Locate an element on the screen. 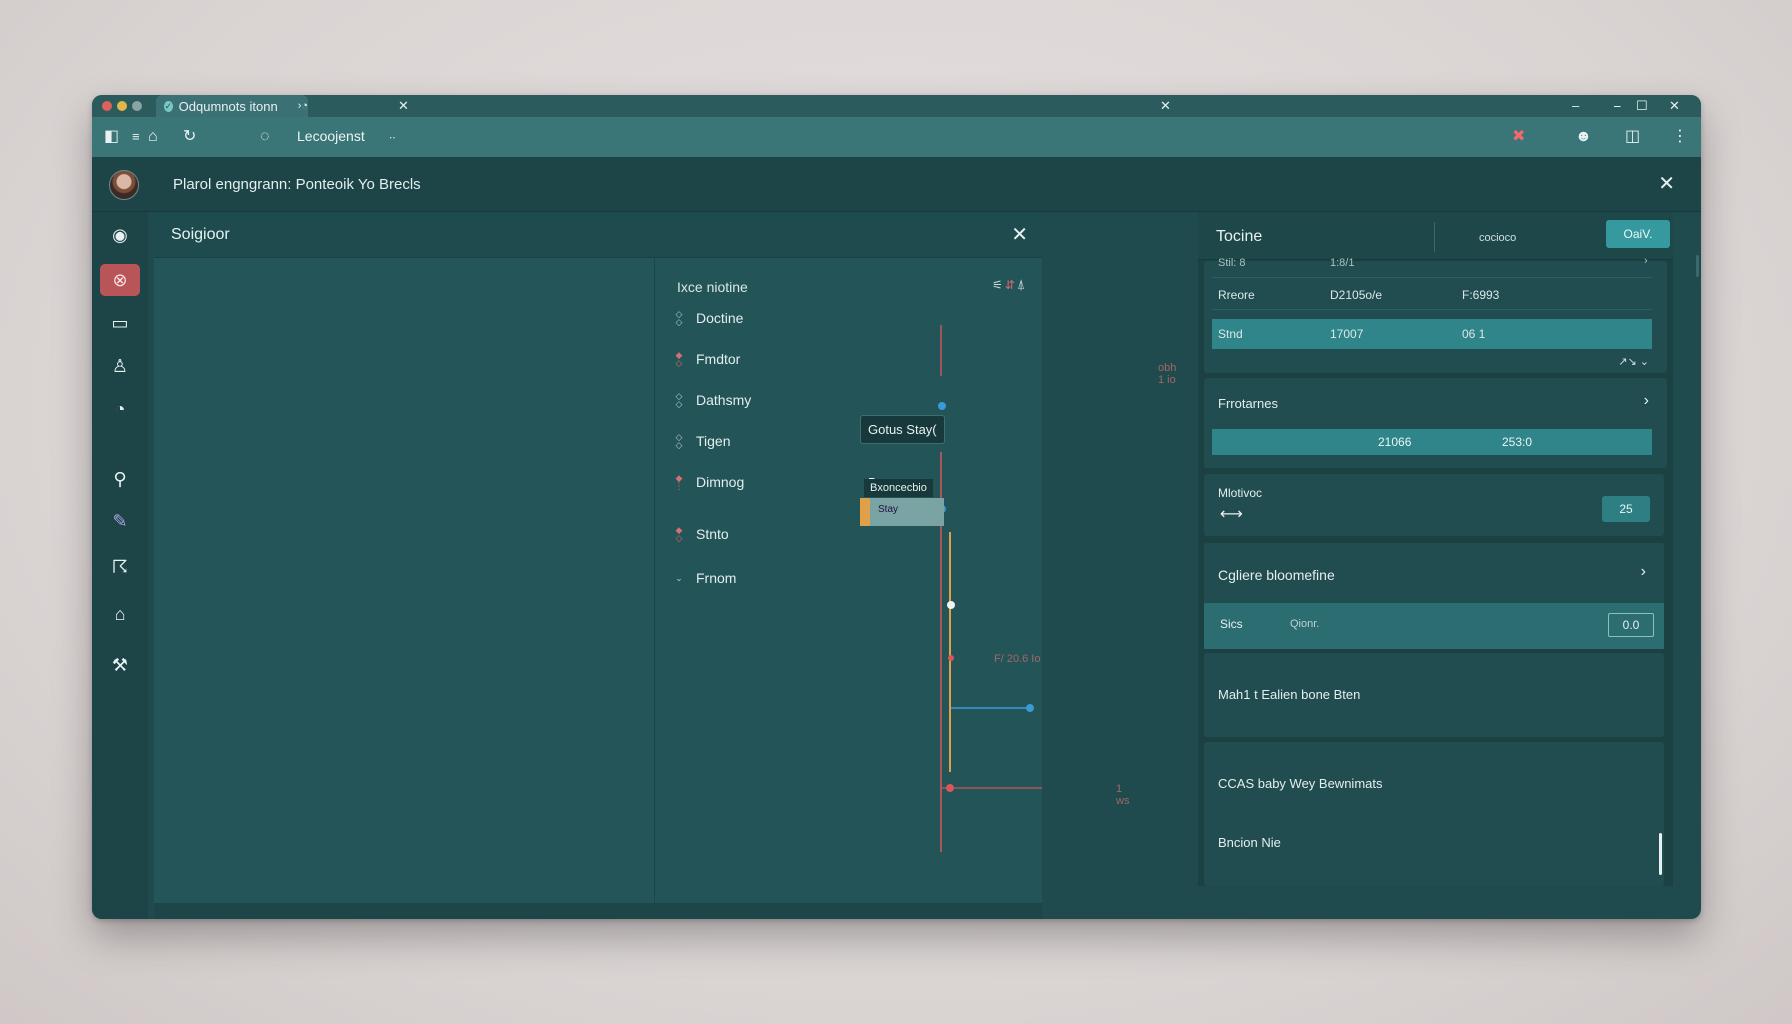  primary-action-button: OaiV. is located at coordinates (1638, 234).